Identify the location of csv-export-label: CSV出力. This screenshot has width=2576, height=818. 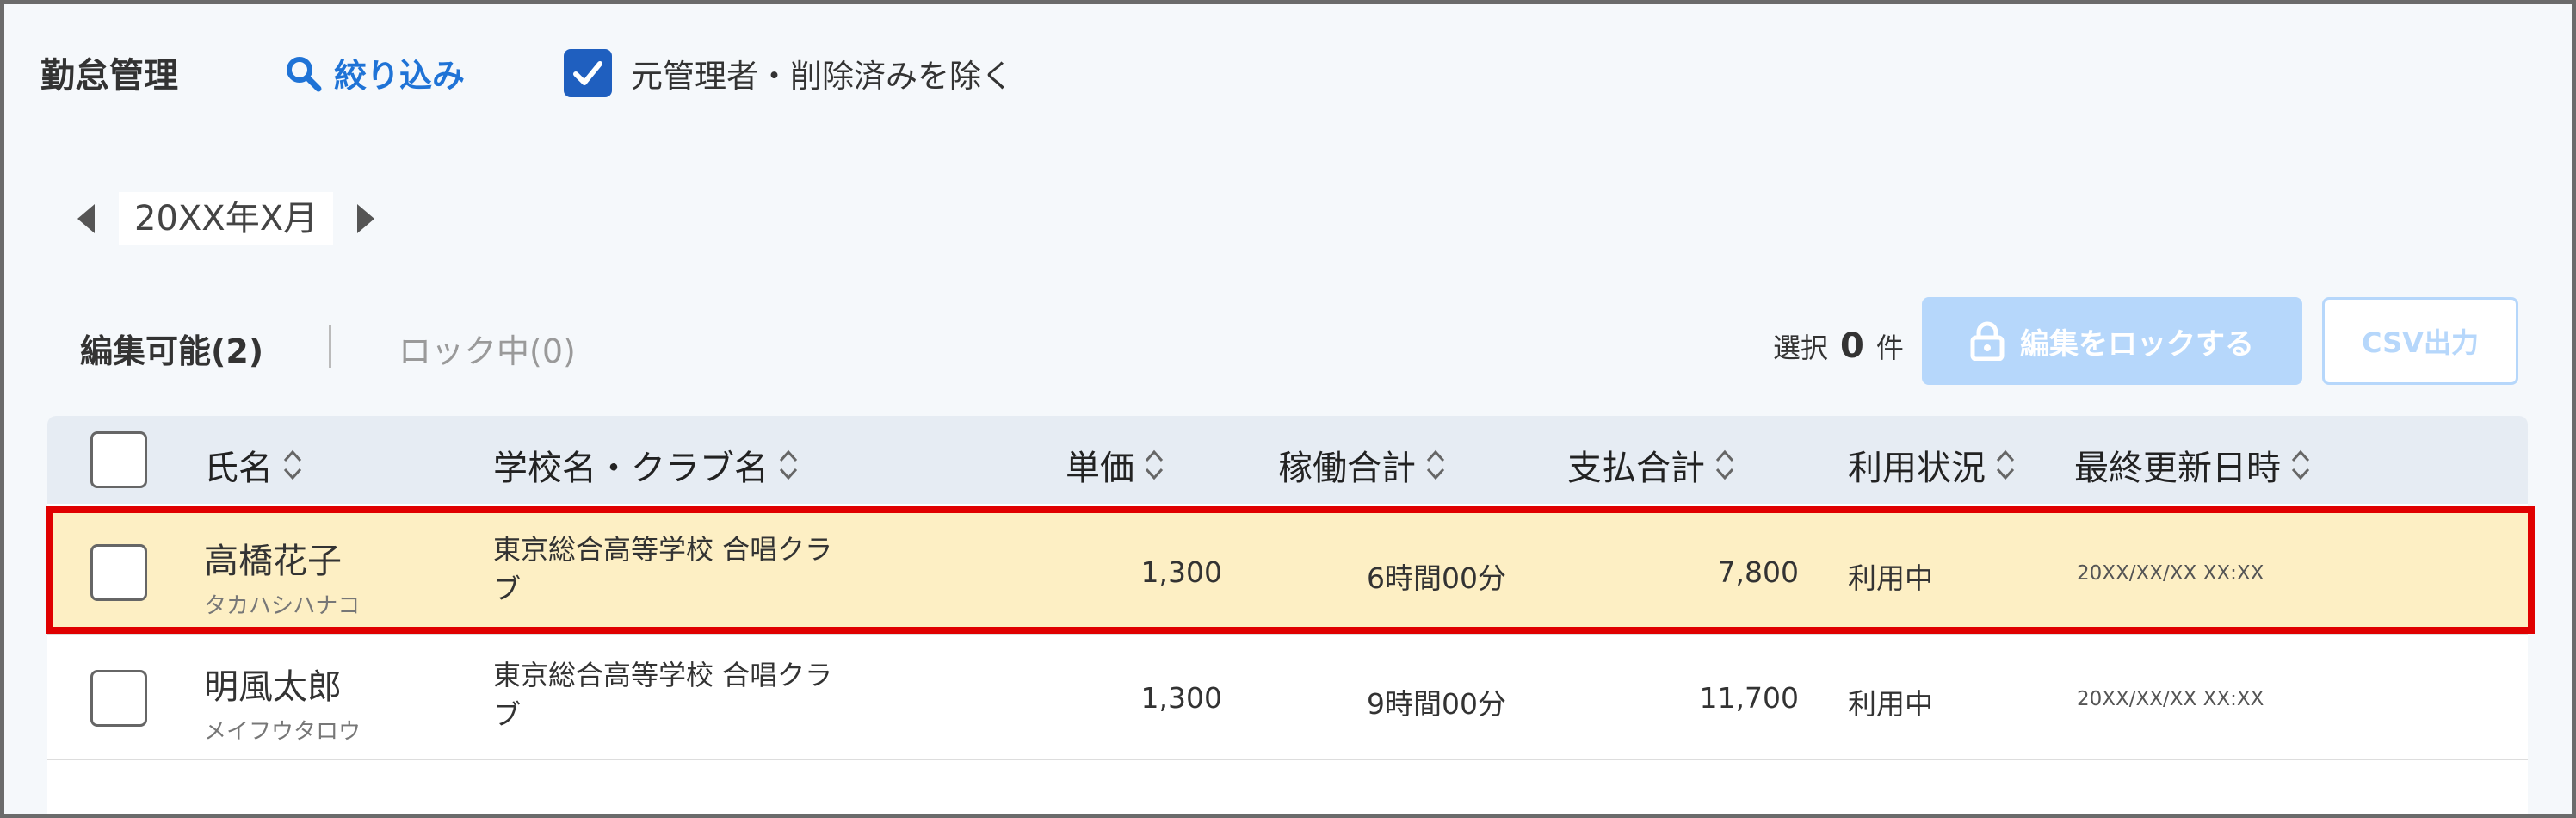
(2420, 342).